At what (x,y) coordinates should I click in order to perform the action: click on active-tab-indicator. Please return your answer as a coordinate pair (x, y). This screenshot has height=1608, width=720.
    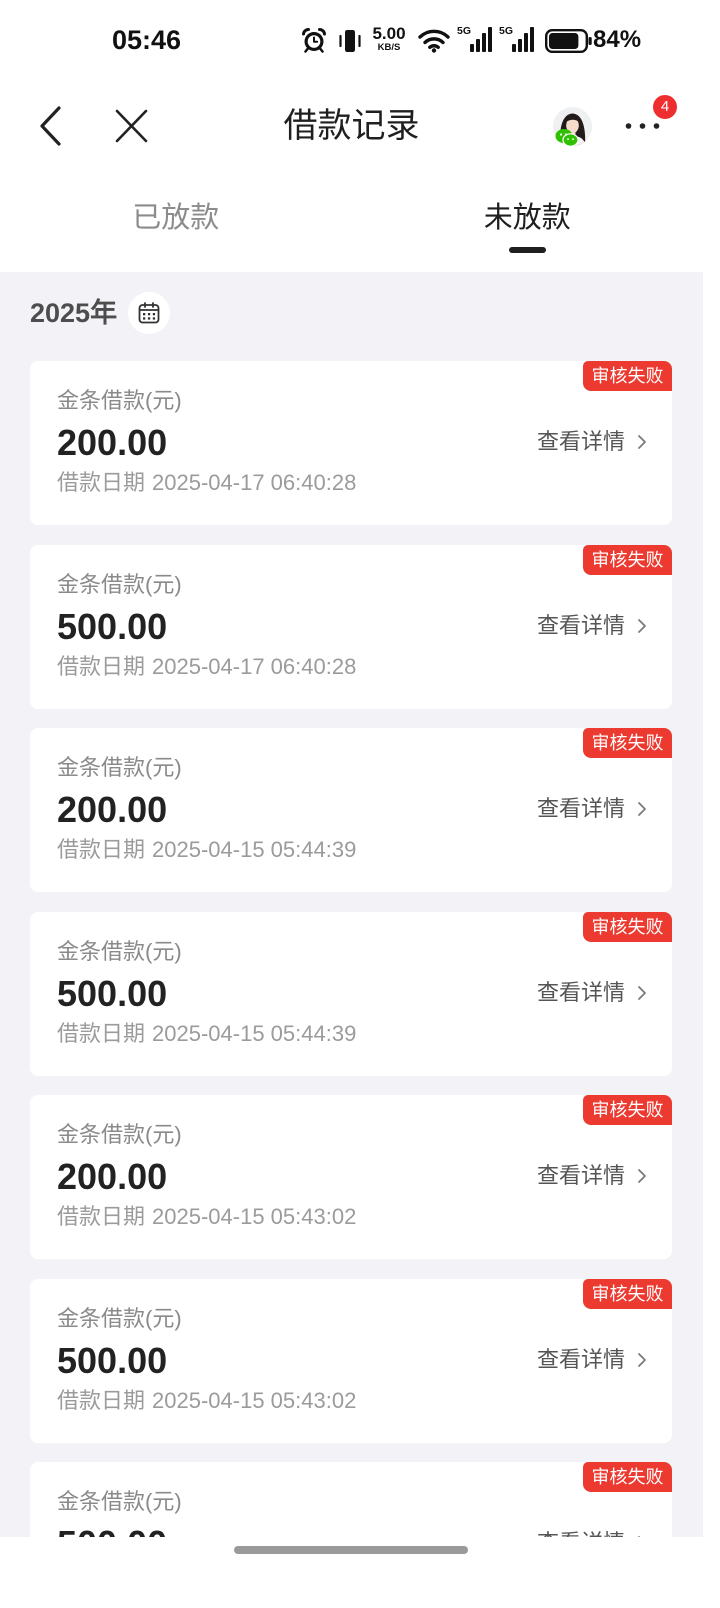
    Looking at the image, I should click on (527, 250).